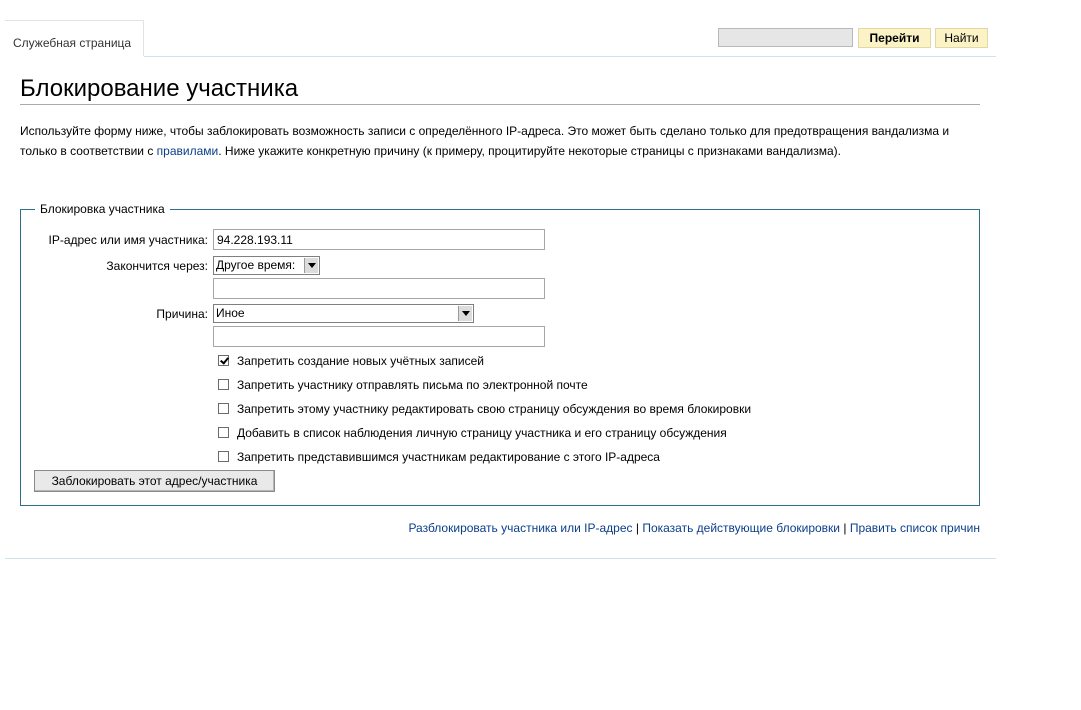  Describe the element at coordinates (154, 481) in the screenshot. I see `block-submit-button: Заблокировать этот адрес/участника` at that location.